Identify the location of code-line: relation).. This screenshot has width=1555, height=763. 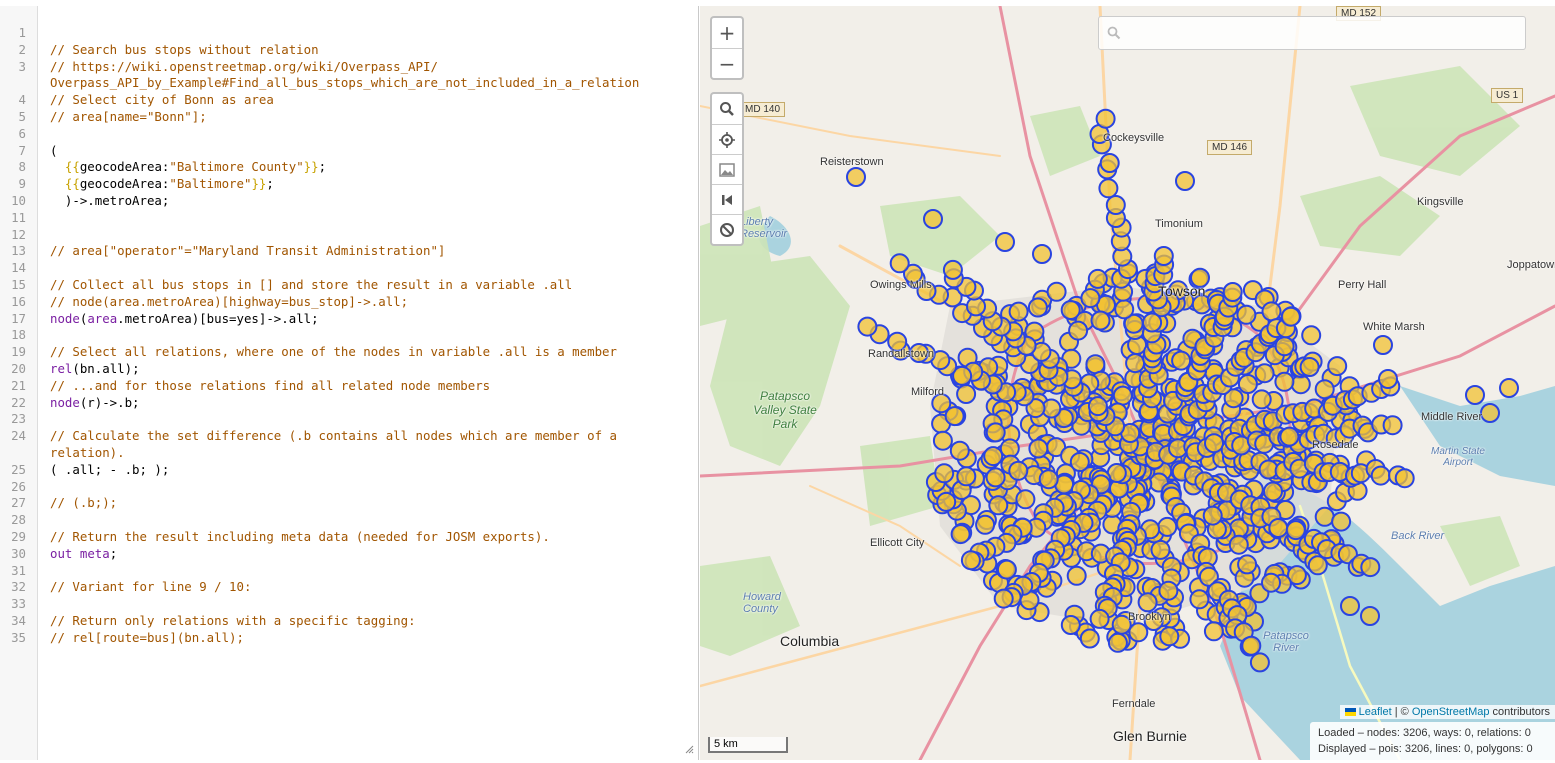
(87, 452).